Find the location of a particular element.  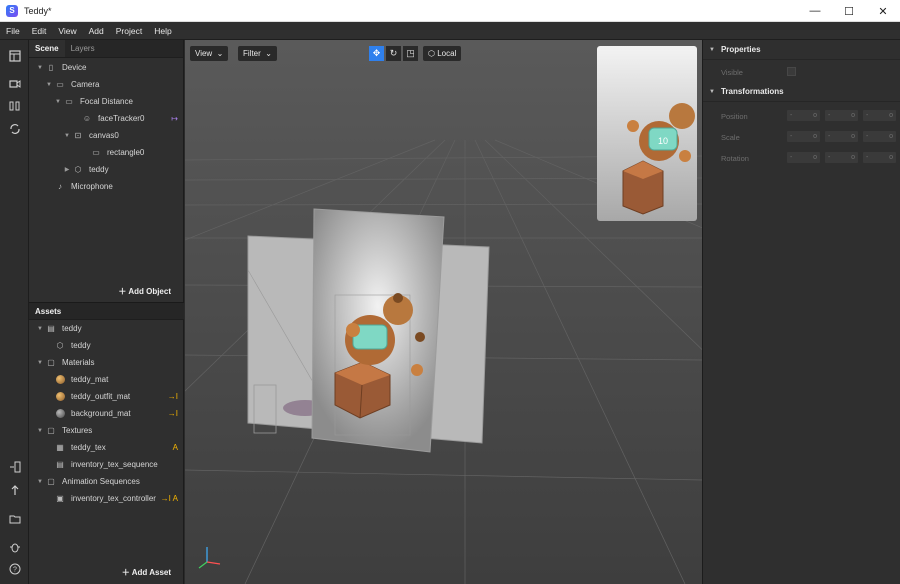

transform-scale-z-field: -o is located at coordinates (879, 136).